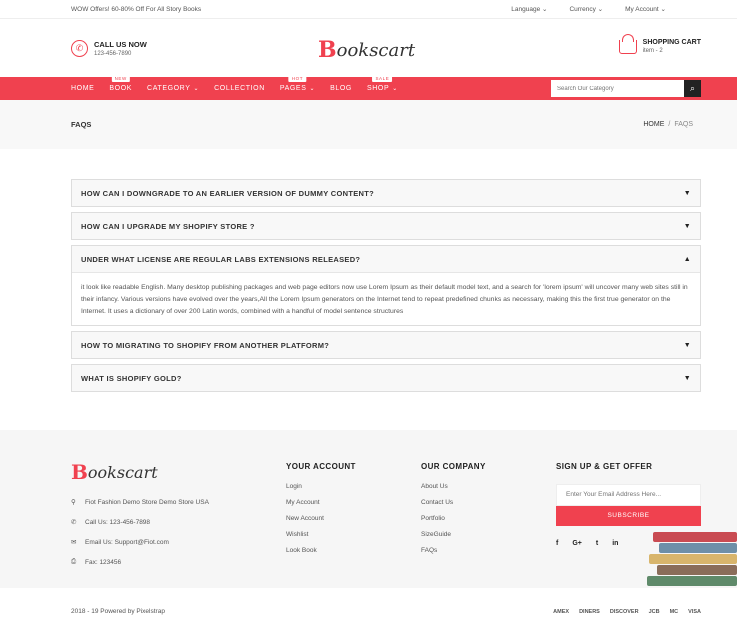 The height and width of the screenshot is (635, 737). What do you see at coordinates (589, 611) in the screenshot?
I see `diners-icon: DINERS` at bounding box center [589, 611].